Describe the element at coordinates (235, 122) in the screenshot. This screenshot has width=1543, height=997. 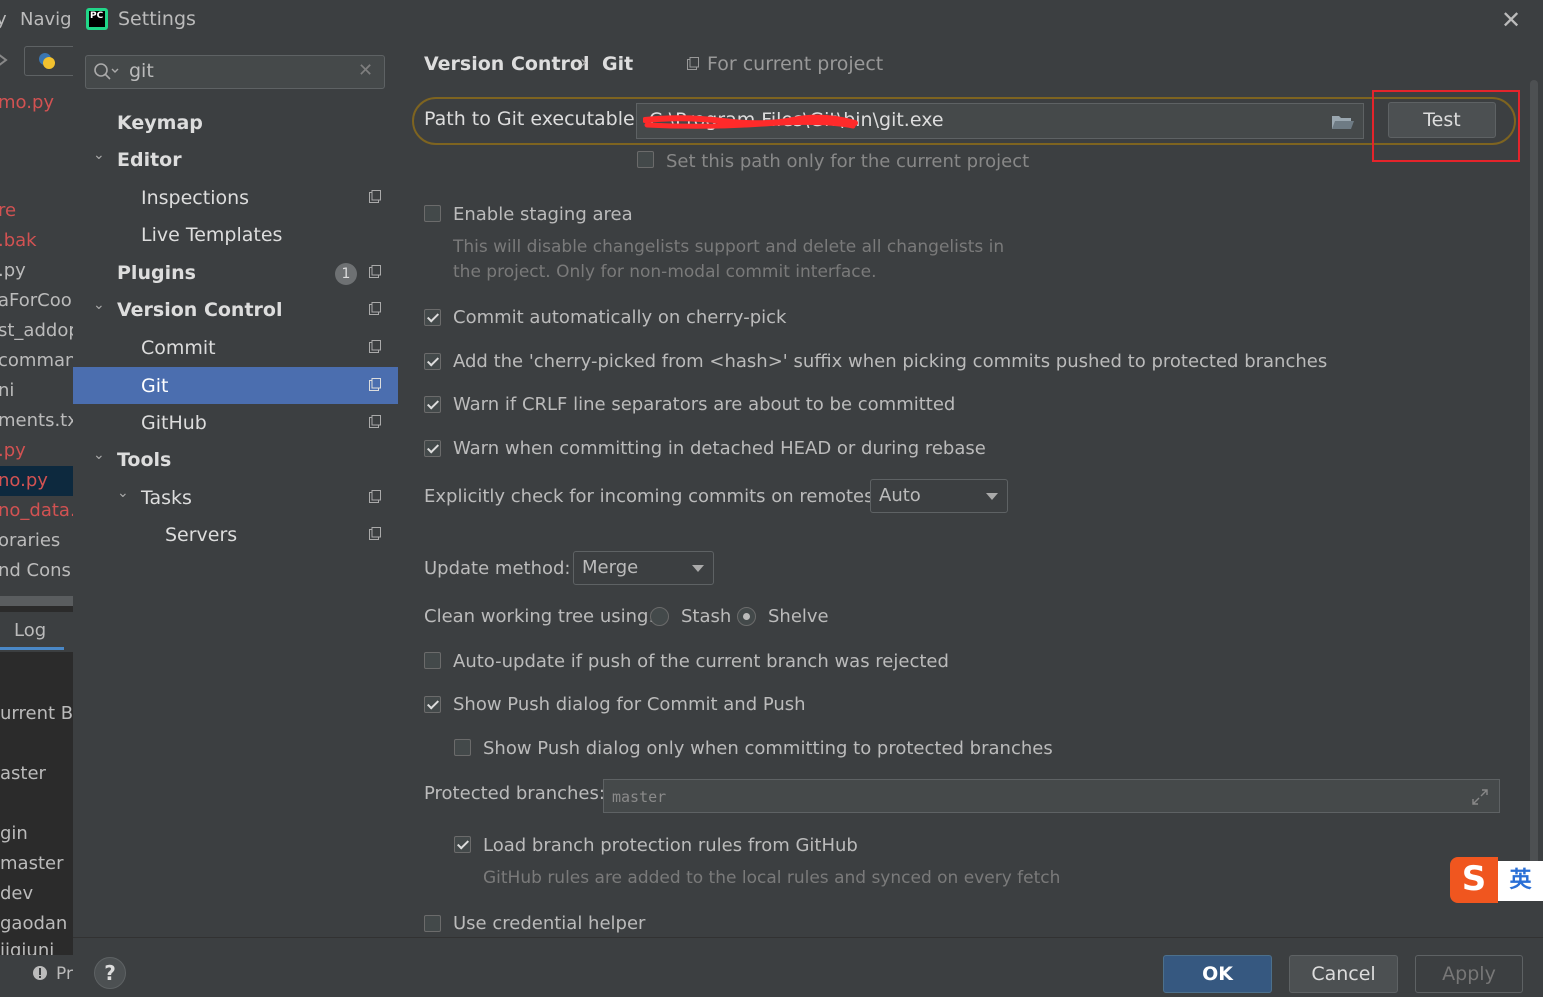
I see `sidebar-item-keymap: Keymap` at that location.